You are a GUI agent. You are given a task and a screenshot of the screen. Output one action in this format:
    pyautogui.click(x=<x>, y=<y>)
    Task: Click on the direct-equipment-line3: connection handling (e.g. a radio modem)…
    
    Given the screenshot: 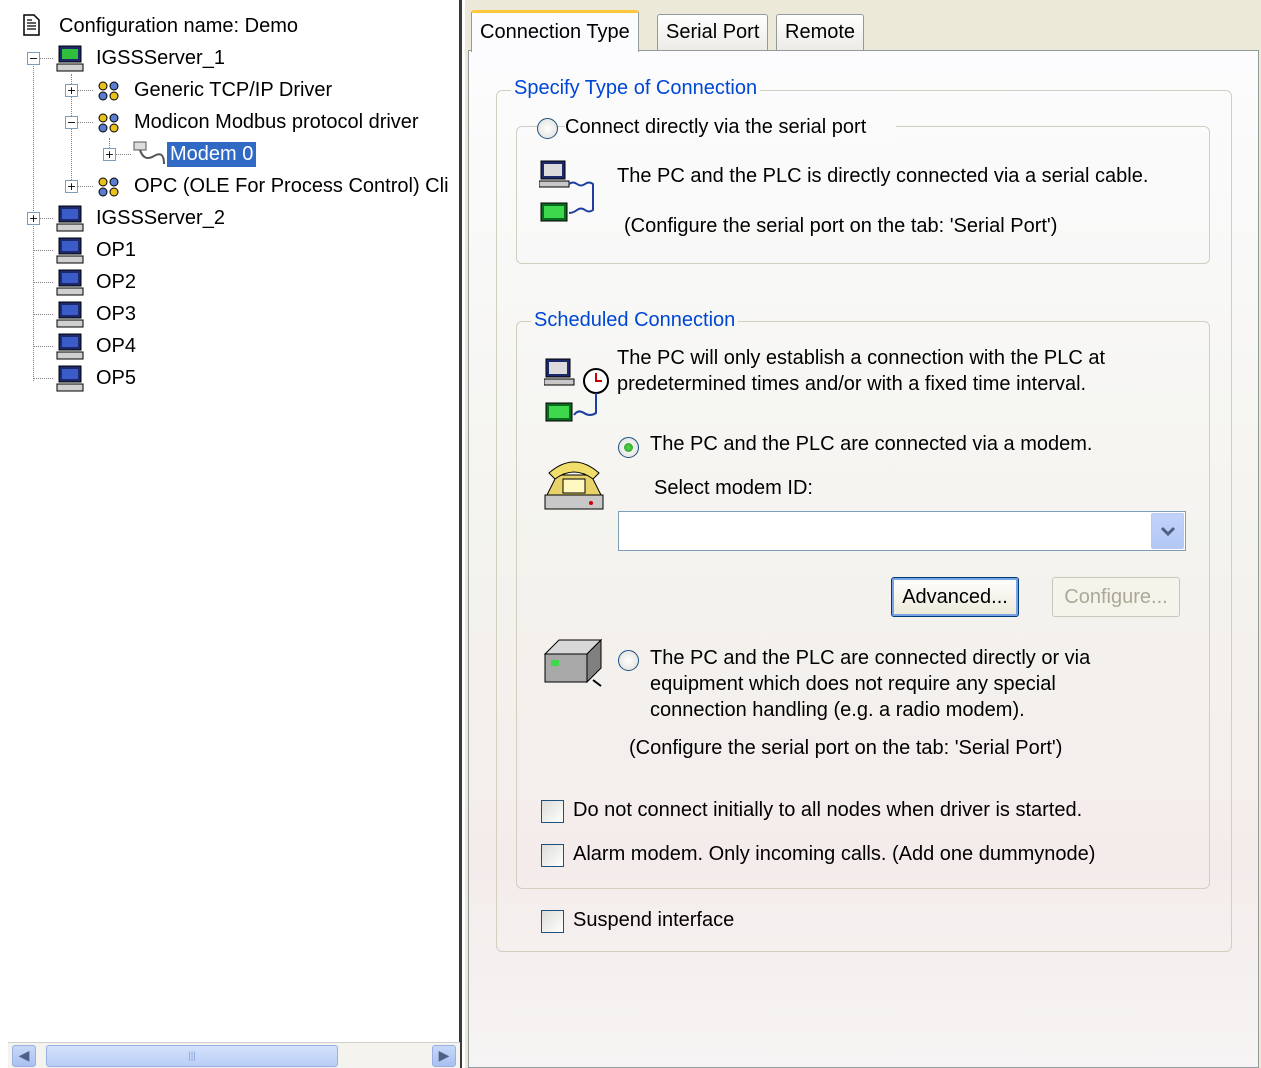 What is the action you would take?
    pyautogui.click(x=837, y=710)
    